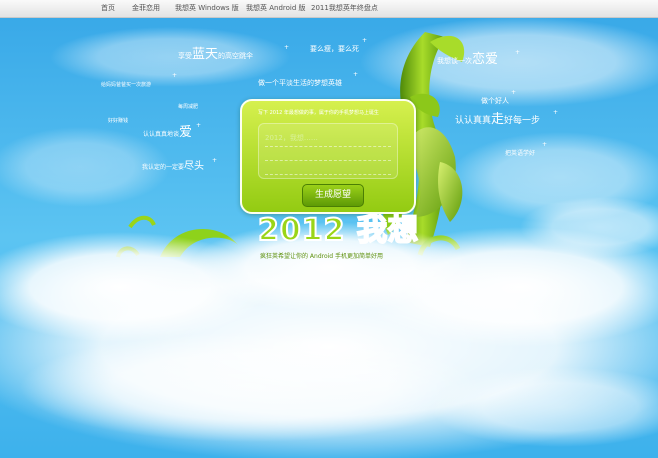  I want to click on nav-2011-review: 2011我想英年终盘点, so click(344, 8).